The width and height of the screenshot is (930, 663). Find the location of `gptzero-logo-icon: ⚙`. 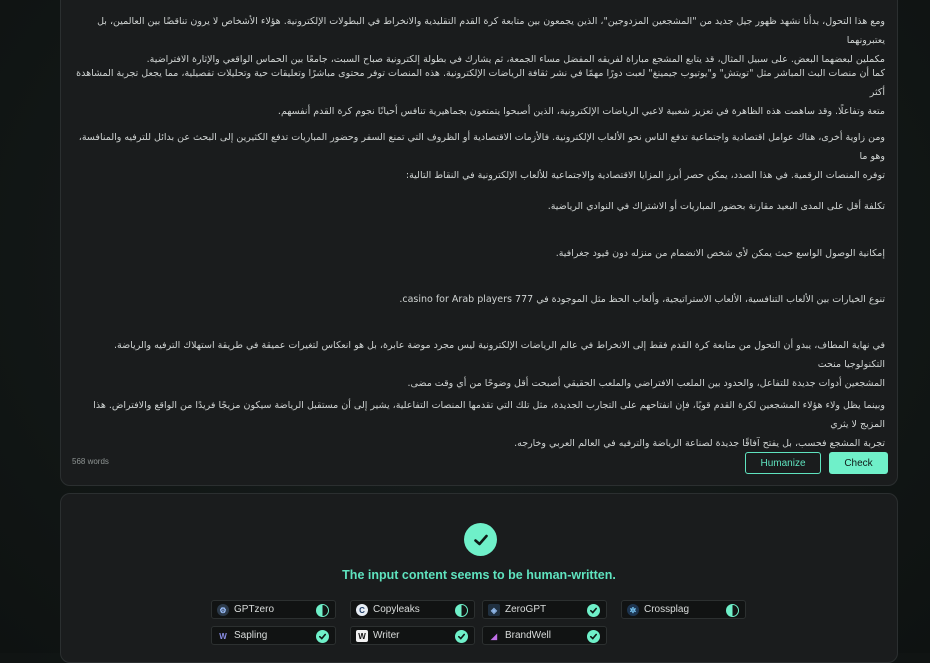

gptzero-logo-icon: ⚙ is located at coordinates (223, 610).